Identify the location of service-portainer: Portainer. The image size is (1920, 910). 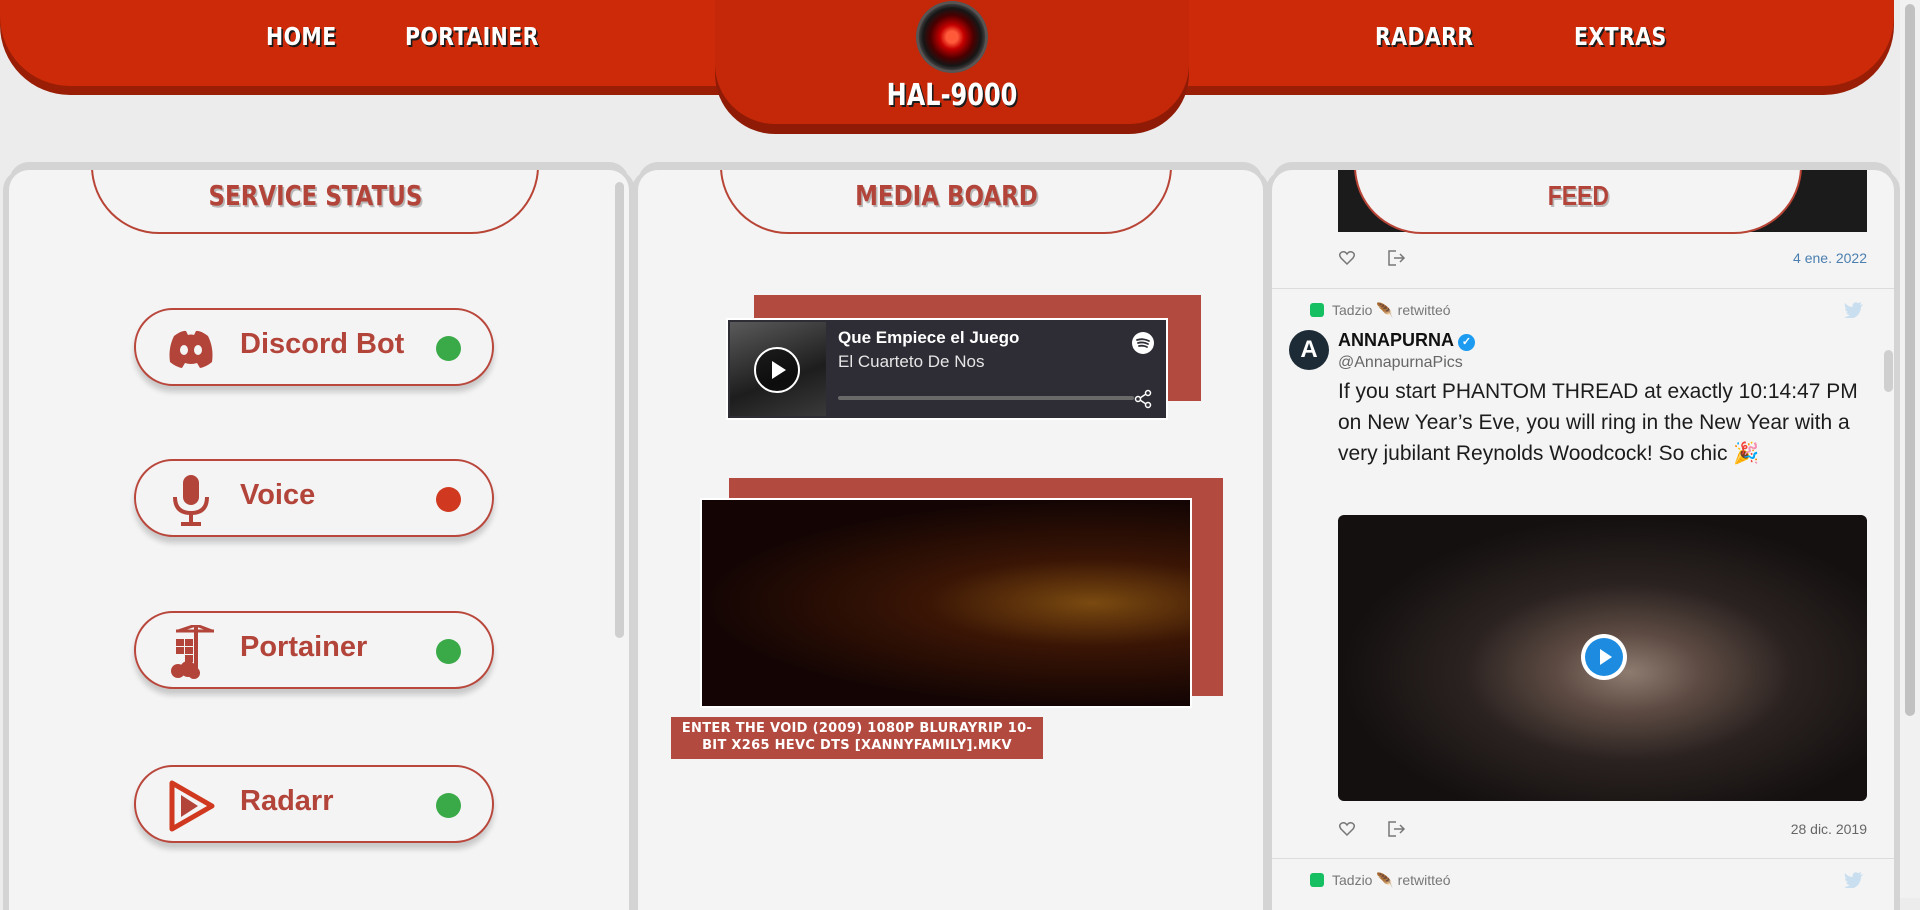
(314, 650).